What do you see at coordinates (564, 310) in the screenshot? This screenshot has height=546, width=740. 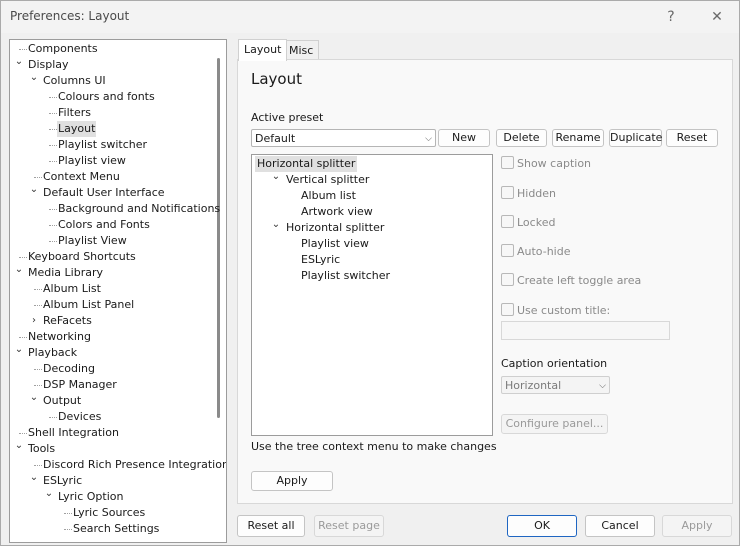 I see `use-custom-title-label: Use custom title:` at bounding box center [564, 310].